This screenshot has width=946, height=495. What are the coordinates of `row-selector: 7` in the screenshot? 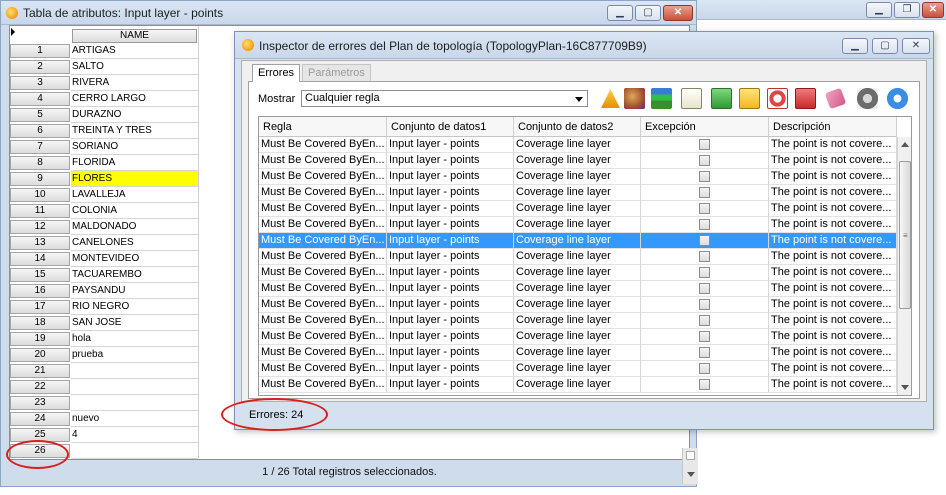 It's located at (40, 147).